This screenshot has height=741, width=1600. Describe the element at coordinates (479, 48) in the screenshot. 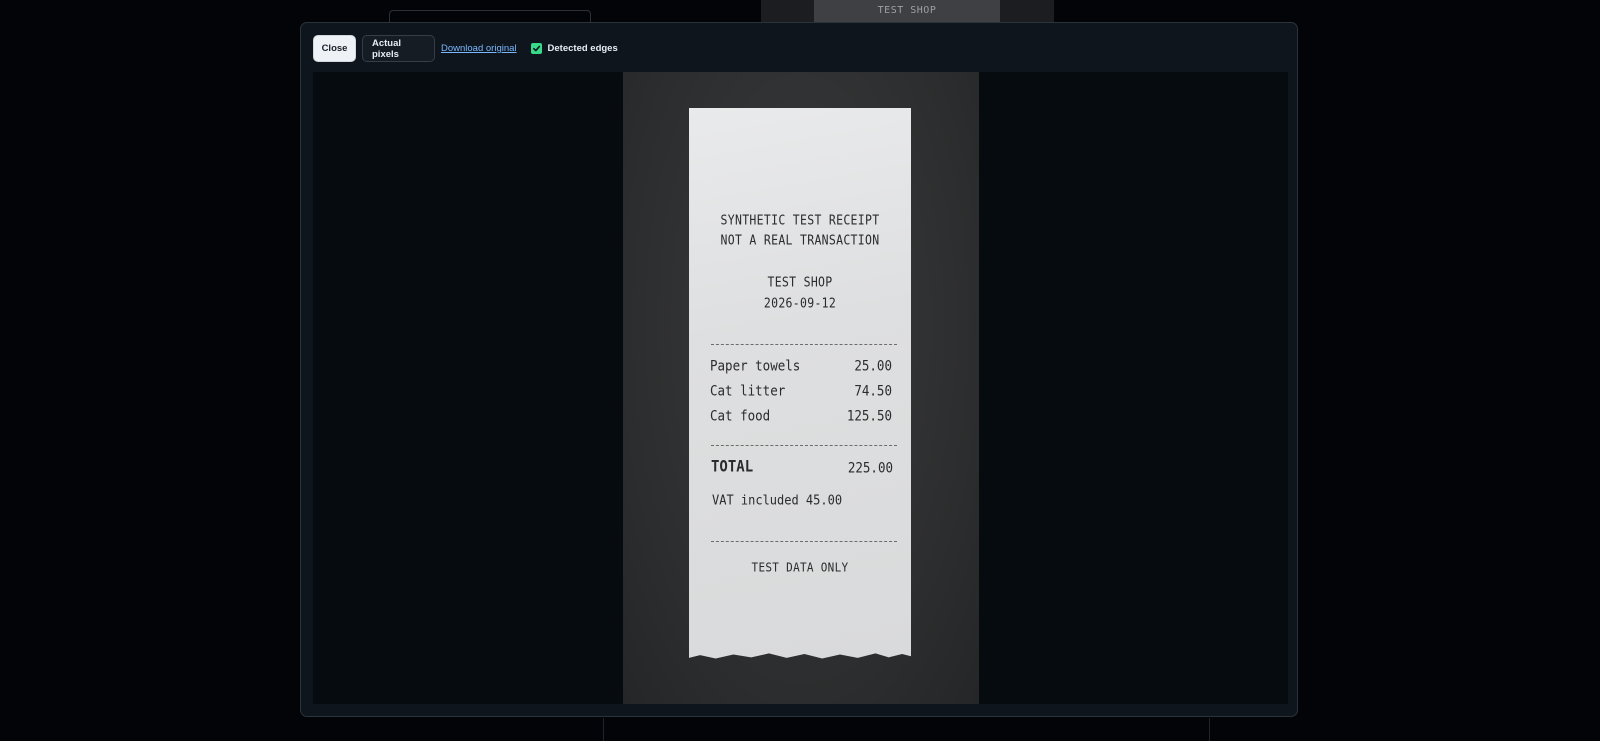

I see `download-original-link: Download original` at that location.